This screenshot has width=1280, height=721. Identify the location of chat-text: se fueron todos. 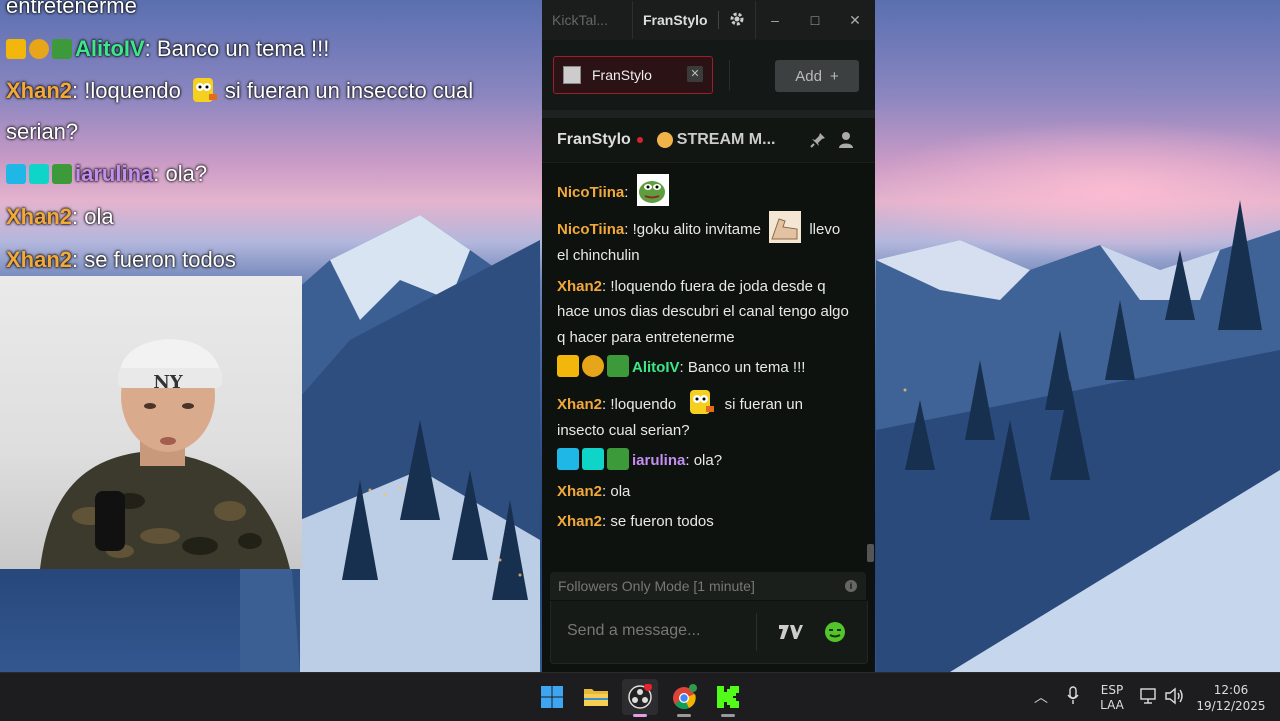
(660, 521).